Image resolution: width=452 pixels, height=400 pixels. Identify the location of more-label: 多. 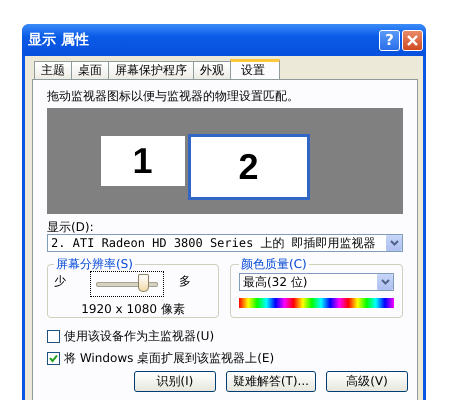
(185, 281).